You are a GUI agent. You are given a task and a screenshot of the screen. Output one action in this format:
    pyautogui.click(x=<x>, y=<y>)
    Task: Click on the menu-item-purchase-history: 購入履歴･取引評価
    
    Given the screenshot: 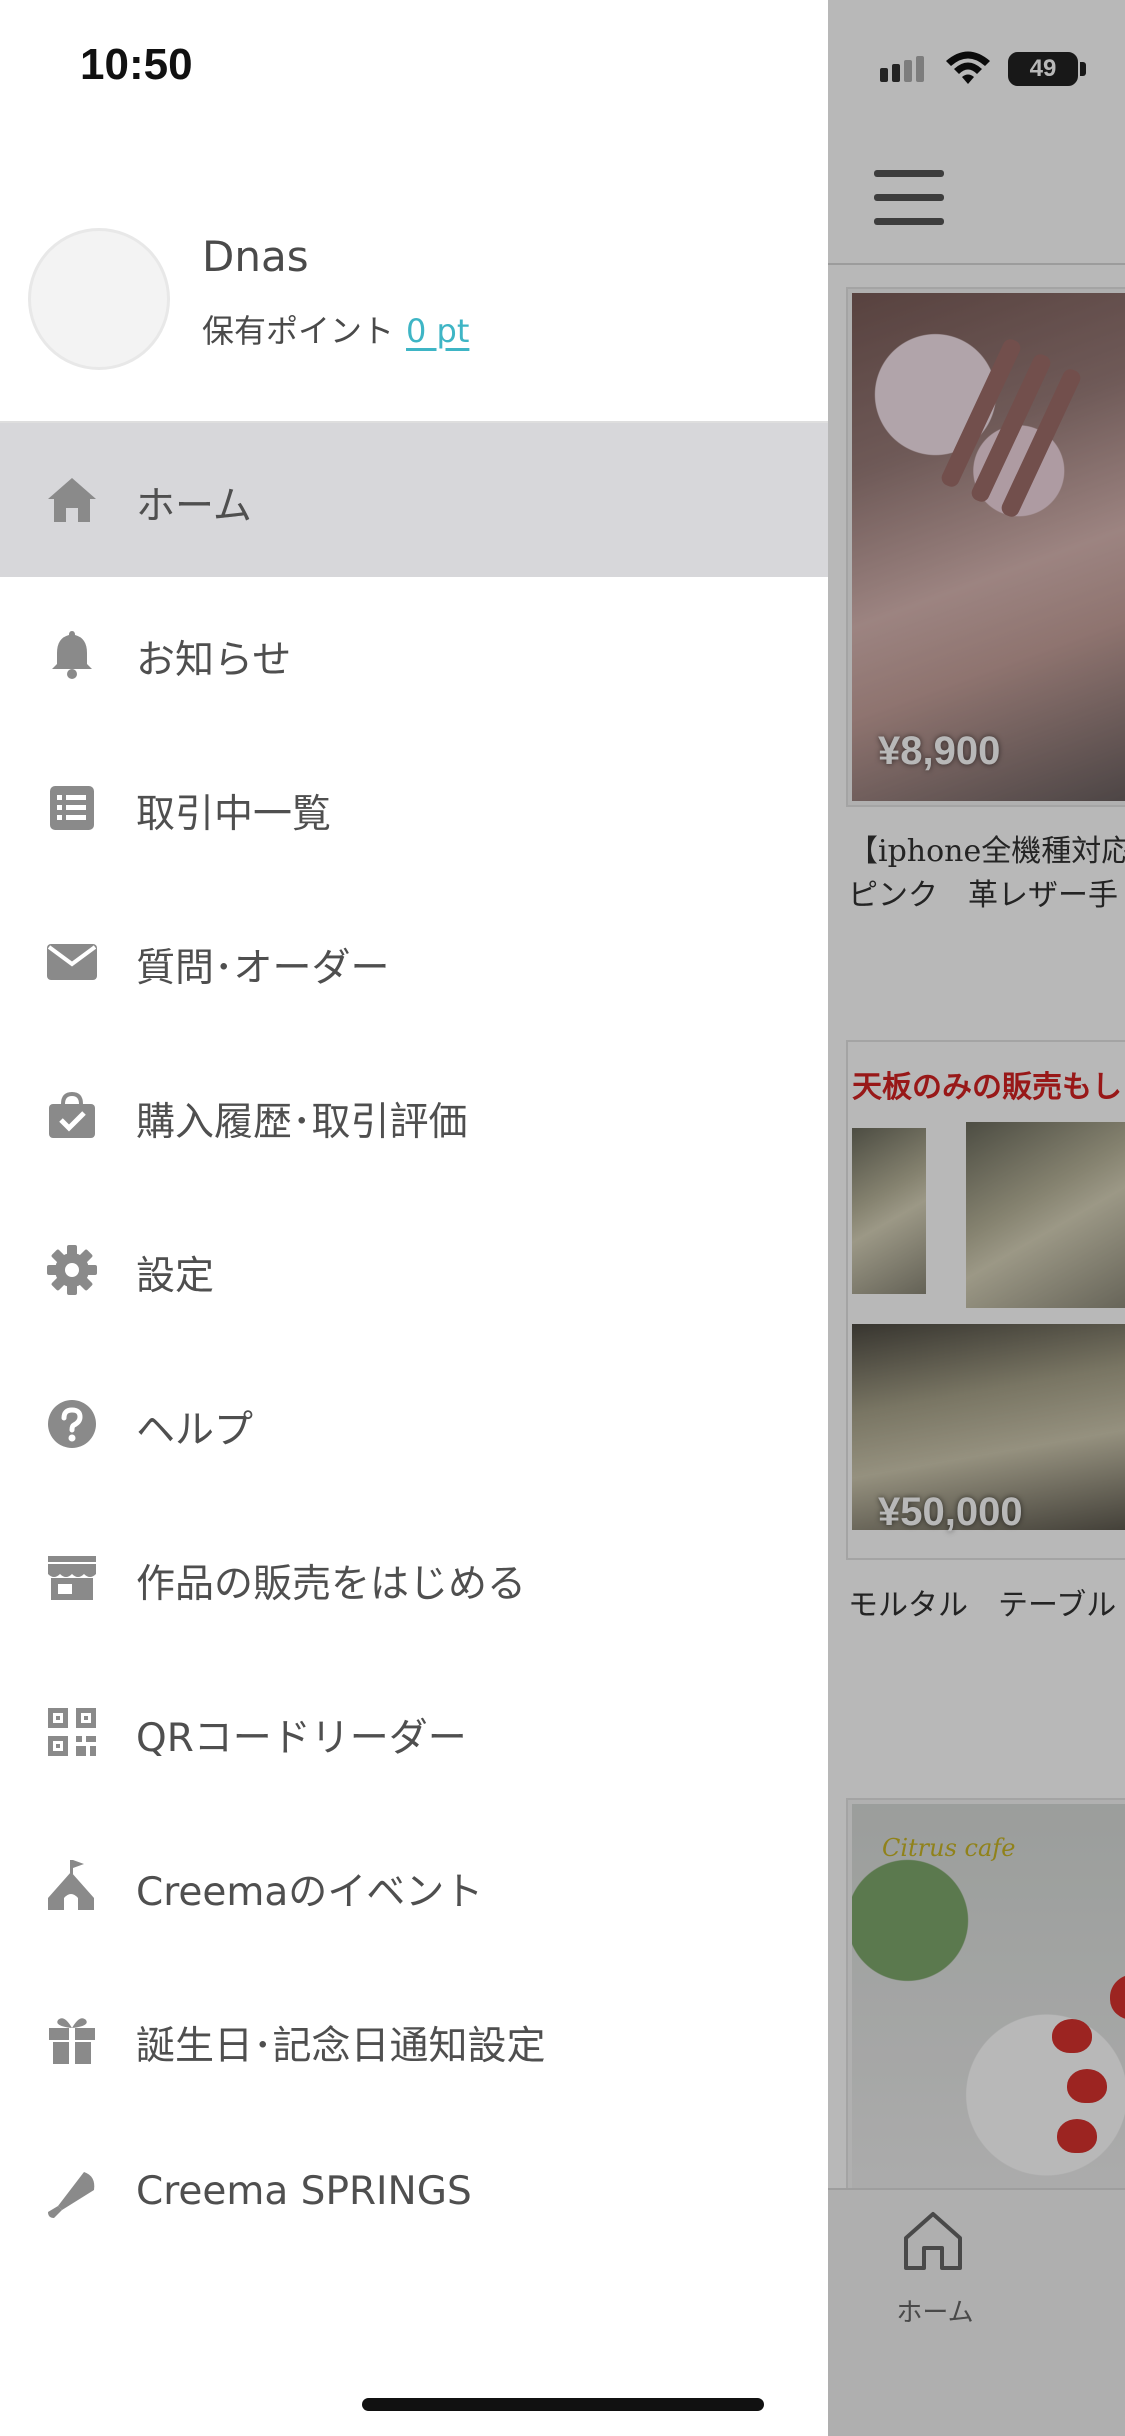 What is the action you would take?
    pyautogui.click(x=414, y=1116)
    